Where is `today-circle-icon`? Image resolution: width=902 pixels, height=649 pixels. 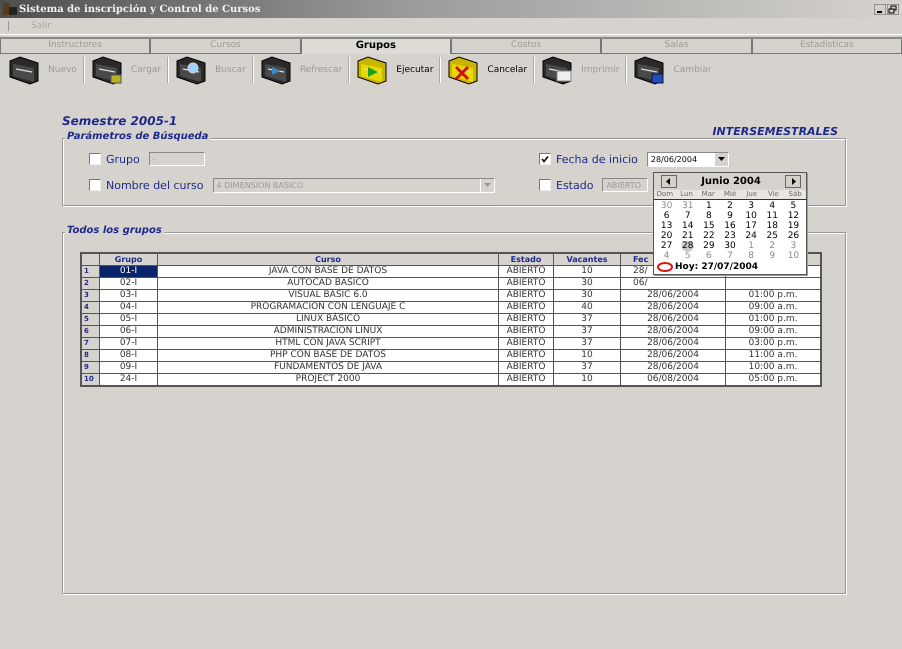
today-circle-icon is located at coordinates (665, 267).